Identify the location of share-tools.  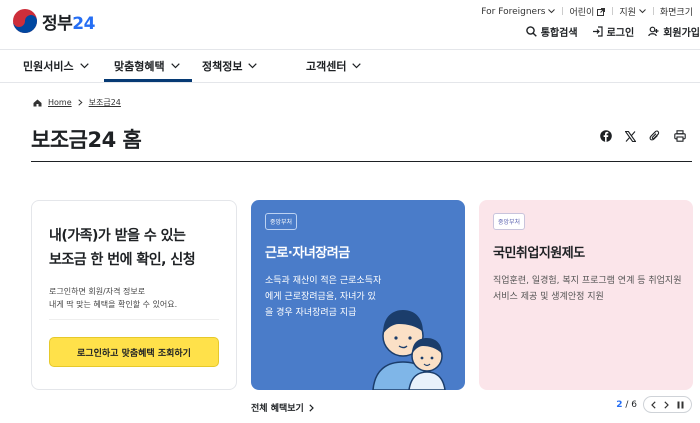
(643, 136).